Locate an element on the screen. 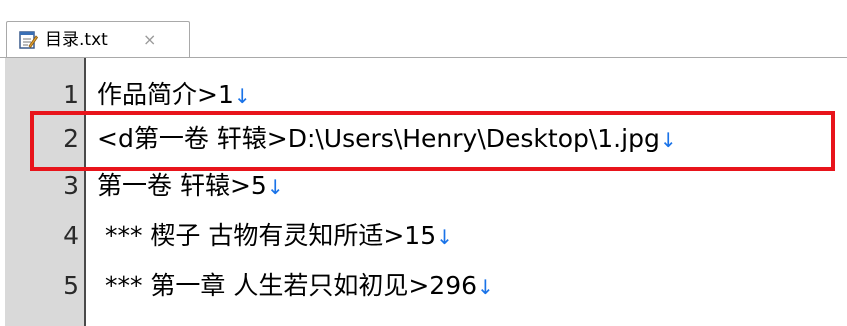 This screenshot has height=326, width=847. line-number: 5 is located at coordinates (71, 285).